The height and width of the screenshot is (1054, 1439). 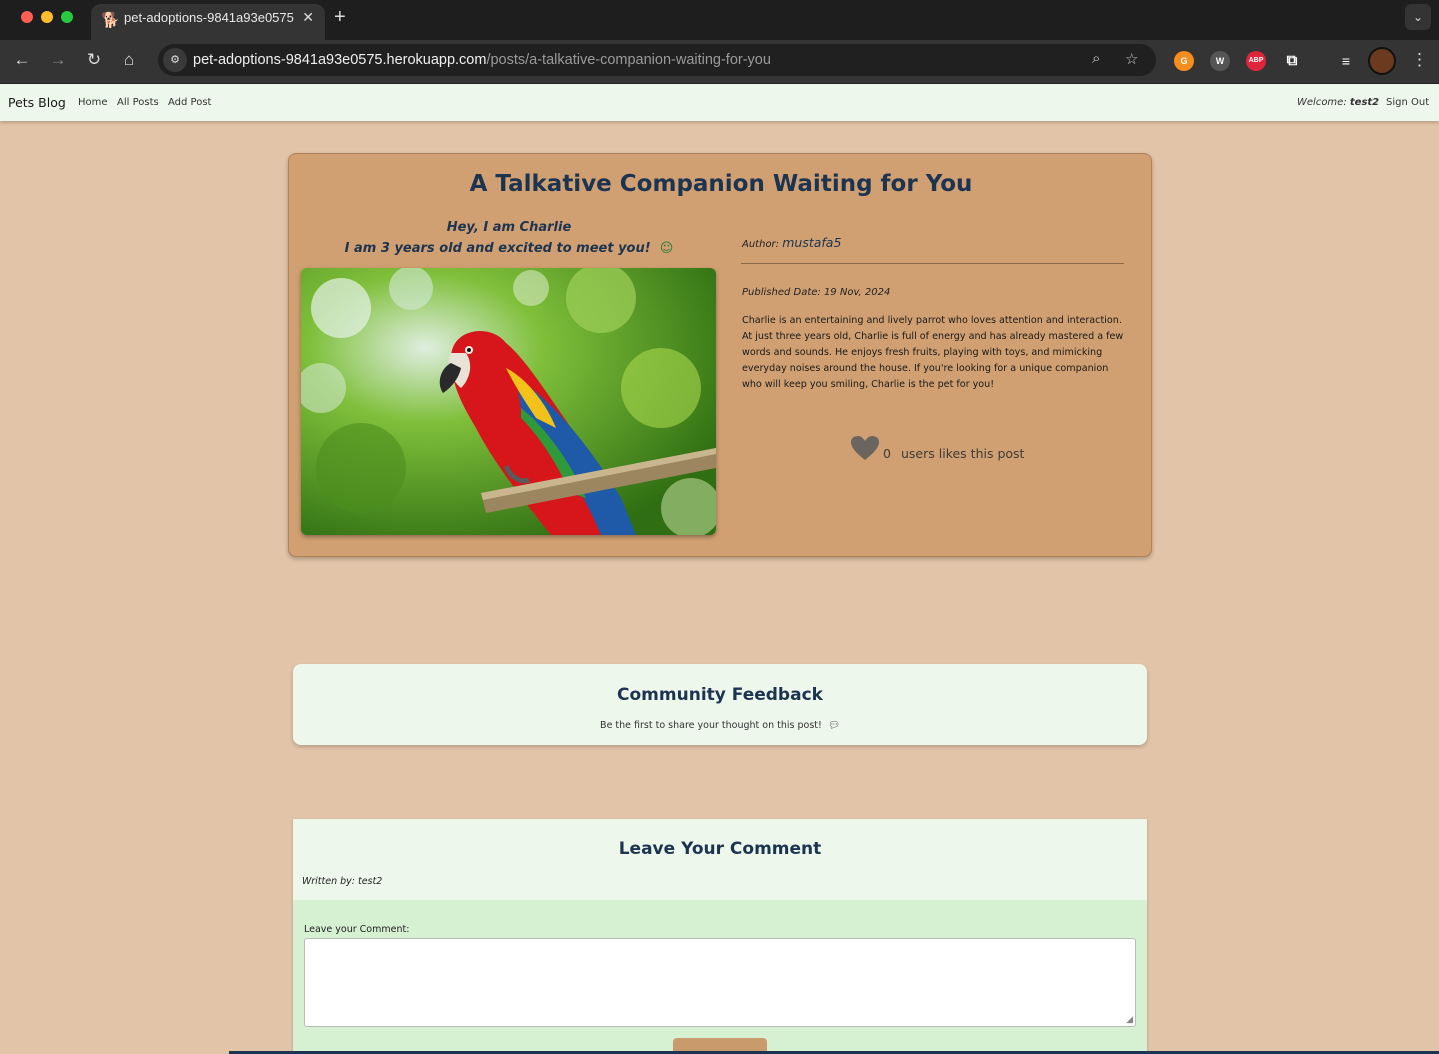 What do you see at coordinates (1418, 17) in the screenshot?
I see `tab-search-chevron-icon: ⌄` at bounding box center [1418, 17].